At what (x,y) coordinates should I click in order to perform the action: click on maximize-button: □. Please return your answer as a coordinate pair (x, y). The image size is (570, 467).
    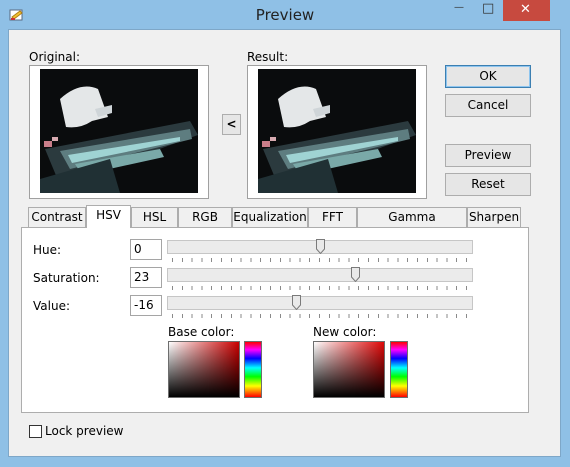
    Looking at the image, I should click on (487, 10).